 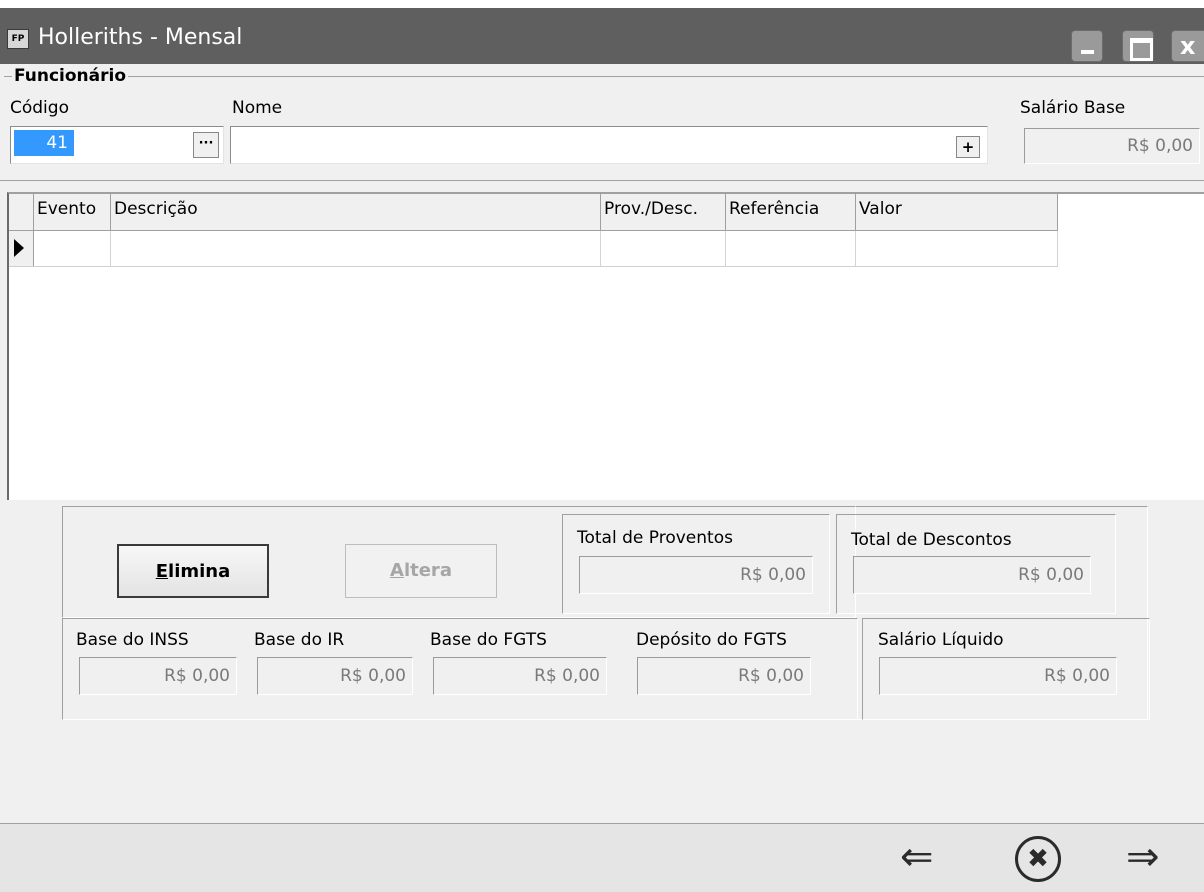 What do you see at coordinates (663, 248) in the screenshot?
I see `cell-prov-desc` at bounding box center [663, 248].